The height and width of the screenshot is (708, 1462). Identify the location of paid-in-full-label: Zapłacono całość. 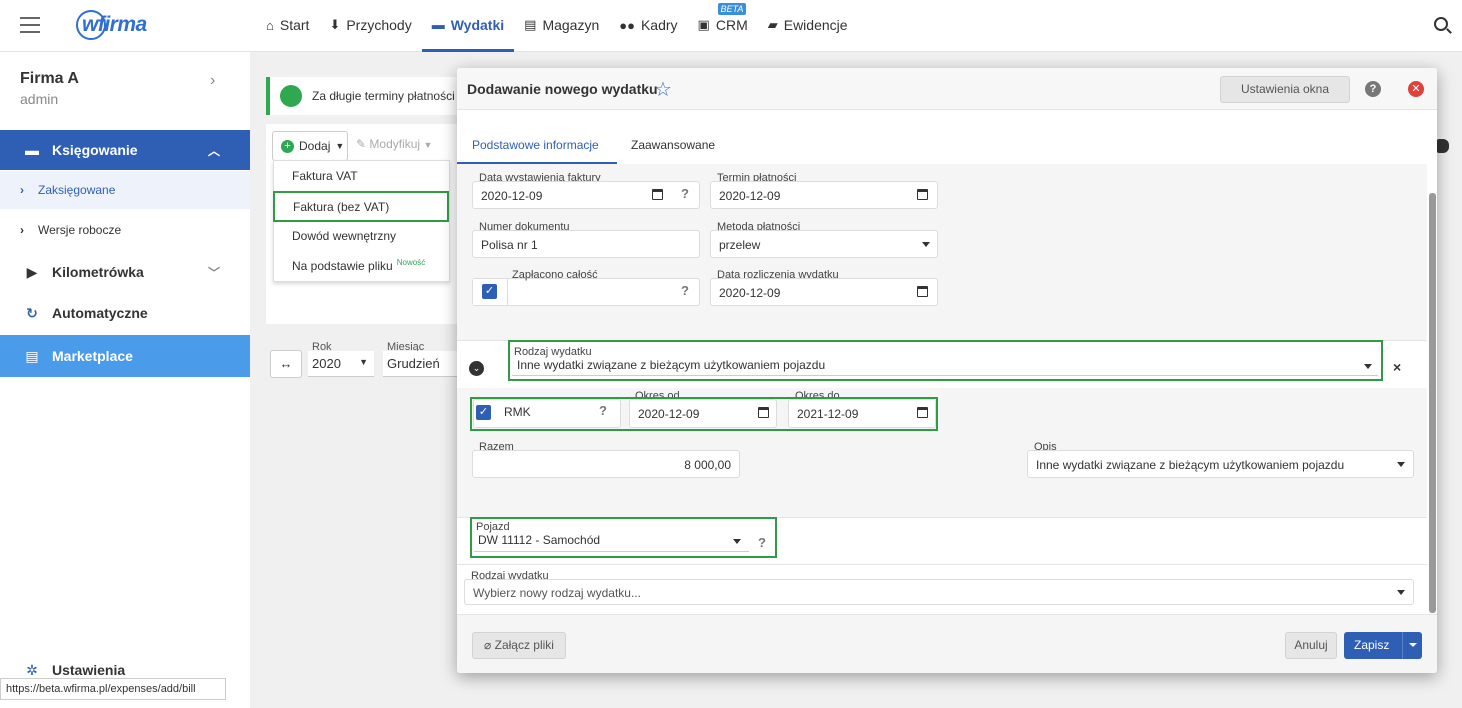
(555, 275).